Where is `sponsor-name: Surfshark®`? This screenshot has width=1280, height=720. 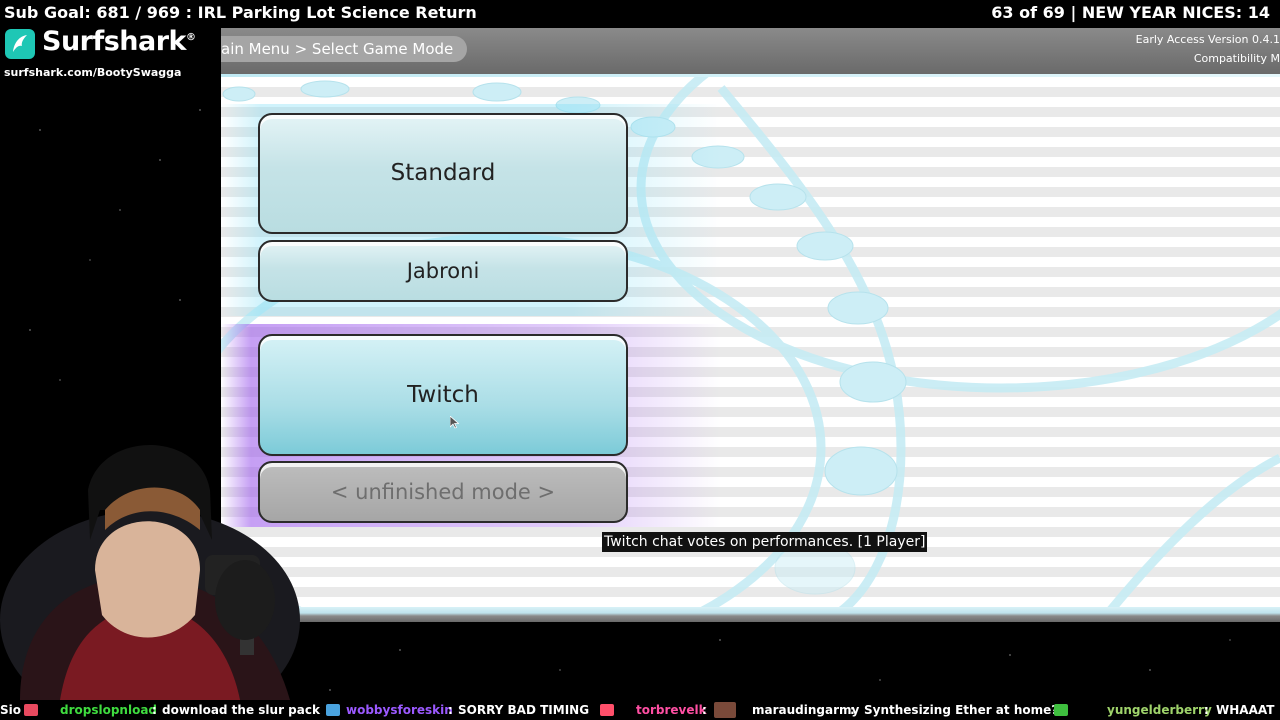 sponsor-name: Surfshark® is located at coordinates (119, 41).